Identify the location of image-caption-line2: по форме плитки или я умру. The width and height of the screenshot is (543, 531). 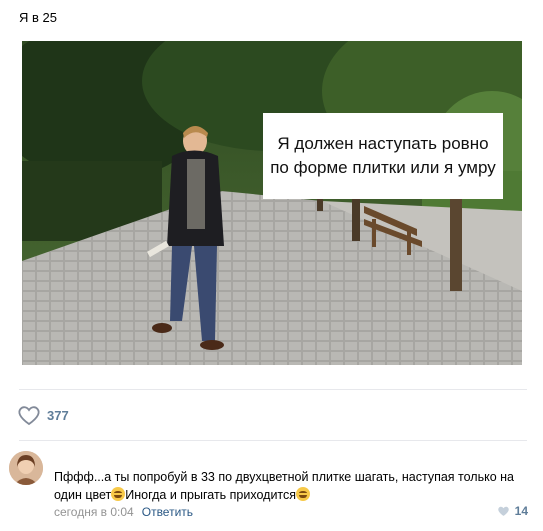
(383, 167).